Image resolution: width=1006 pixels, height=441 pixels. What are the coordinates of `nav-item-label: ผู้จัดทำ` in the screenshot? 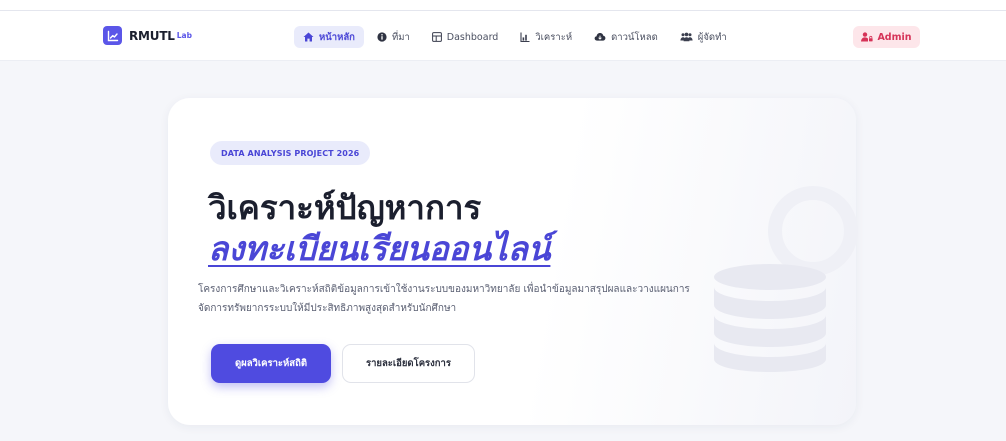 It's located at (712, 37).